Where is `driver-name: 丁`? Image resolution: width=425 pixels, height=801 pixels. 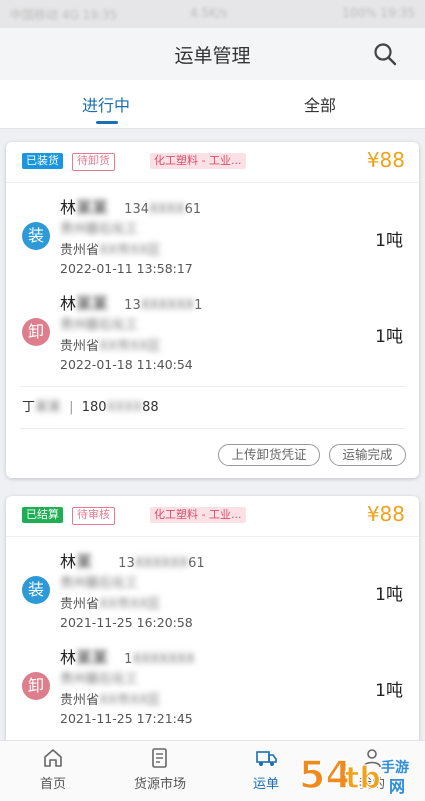
driver-name: 丁 is located at coordinates (29, 407).